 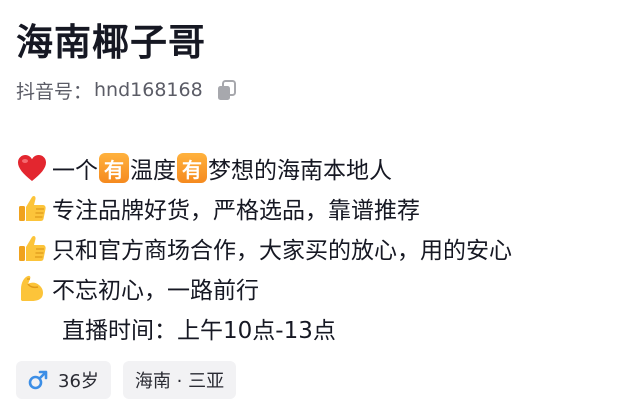 What do you see at coordinates (264, 288) in the screenshot?
I see `bio-line-4: 不忘初心，一路前行` at bounding box center [264, 288].